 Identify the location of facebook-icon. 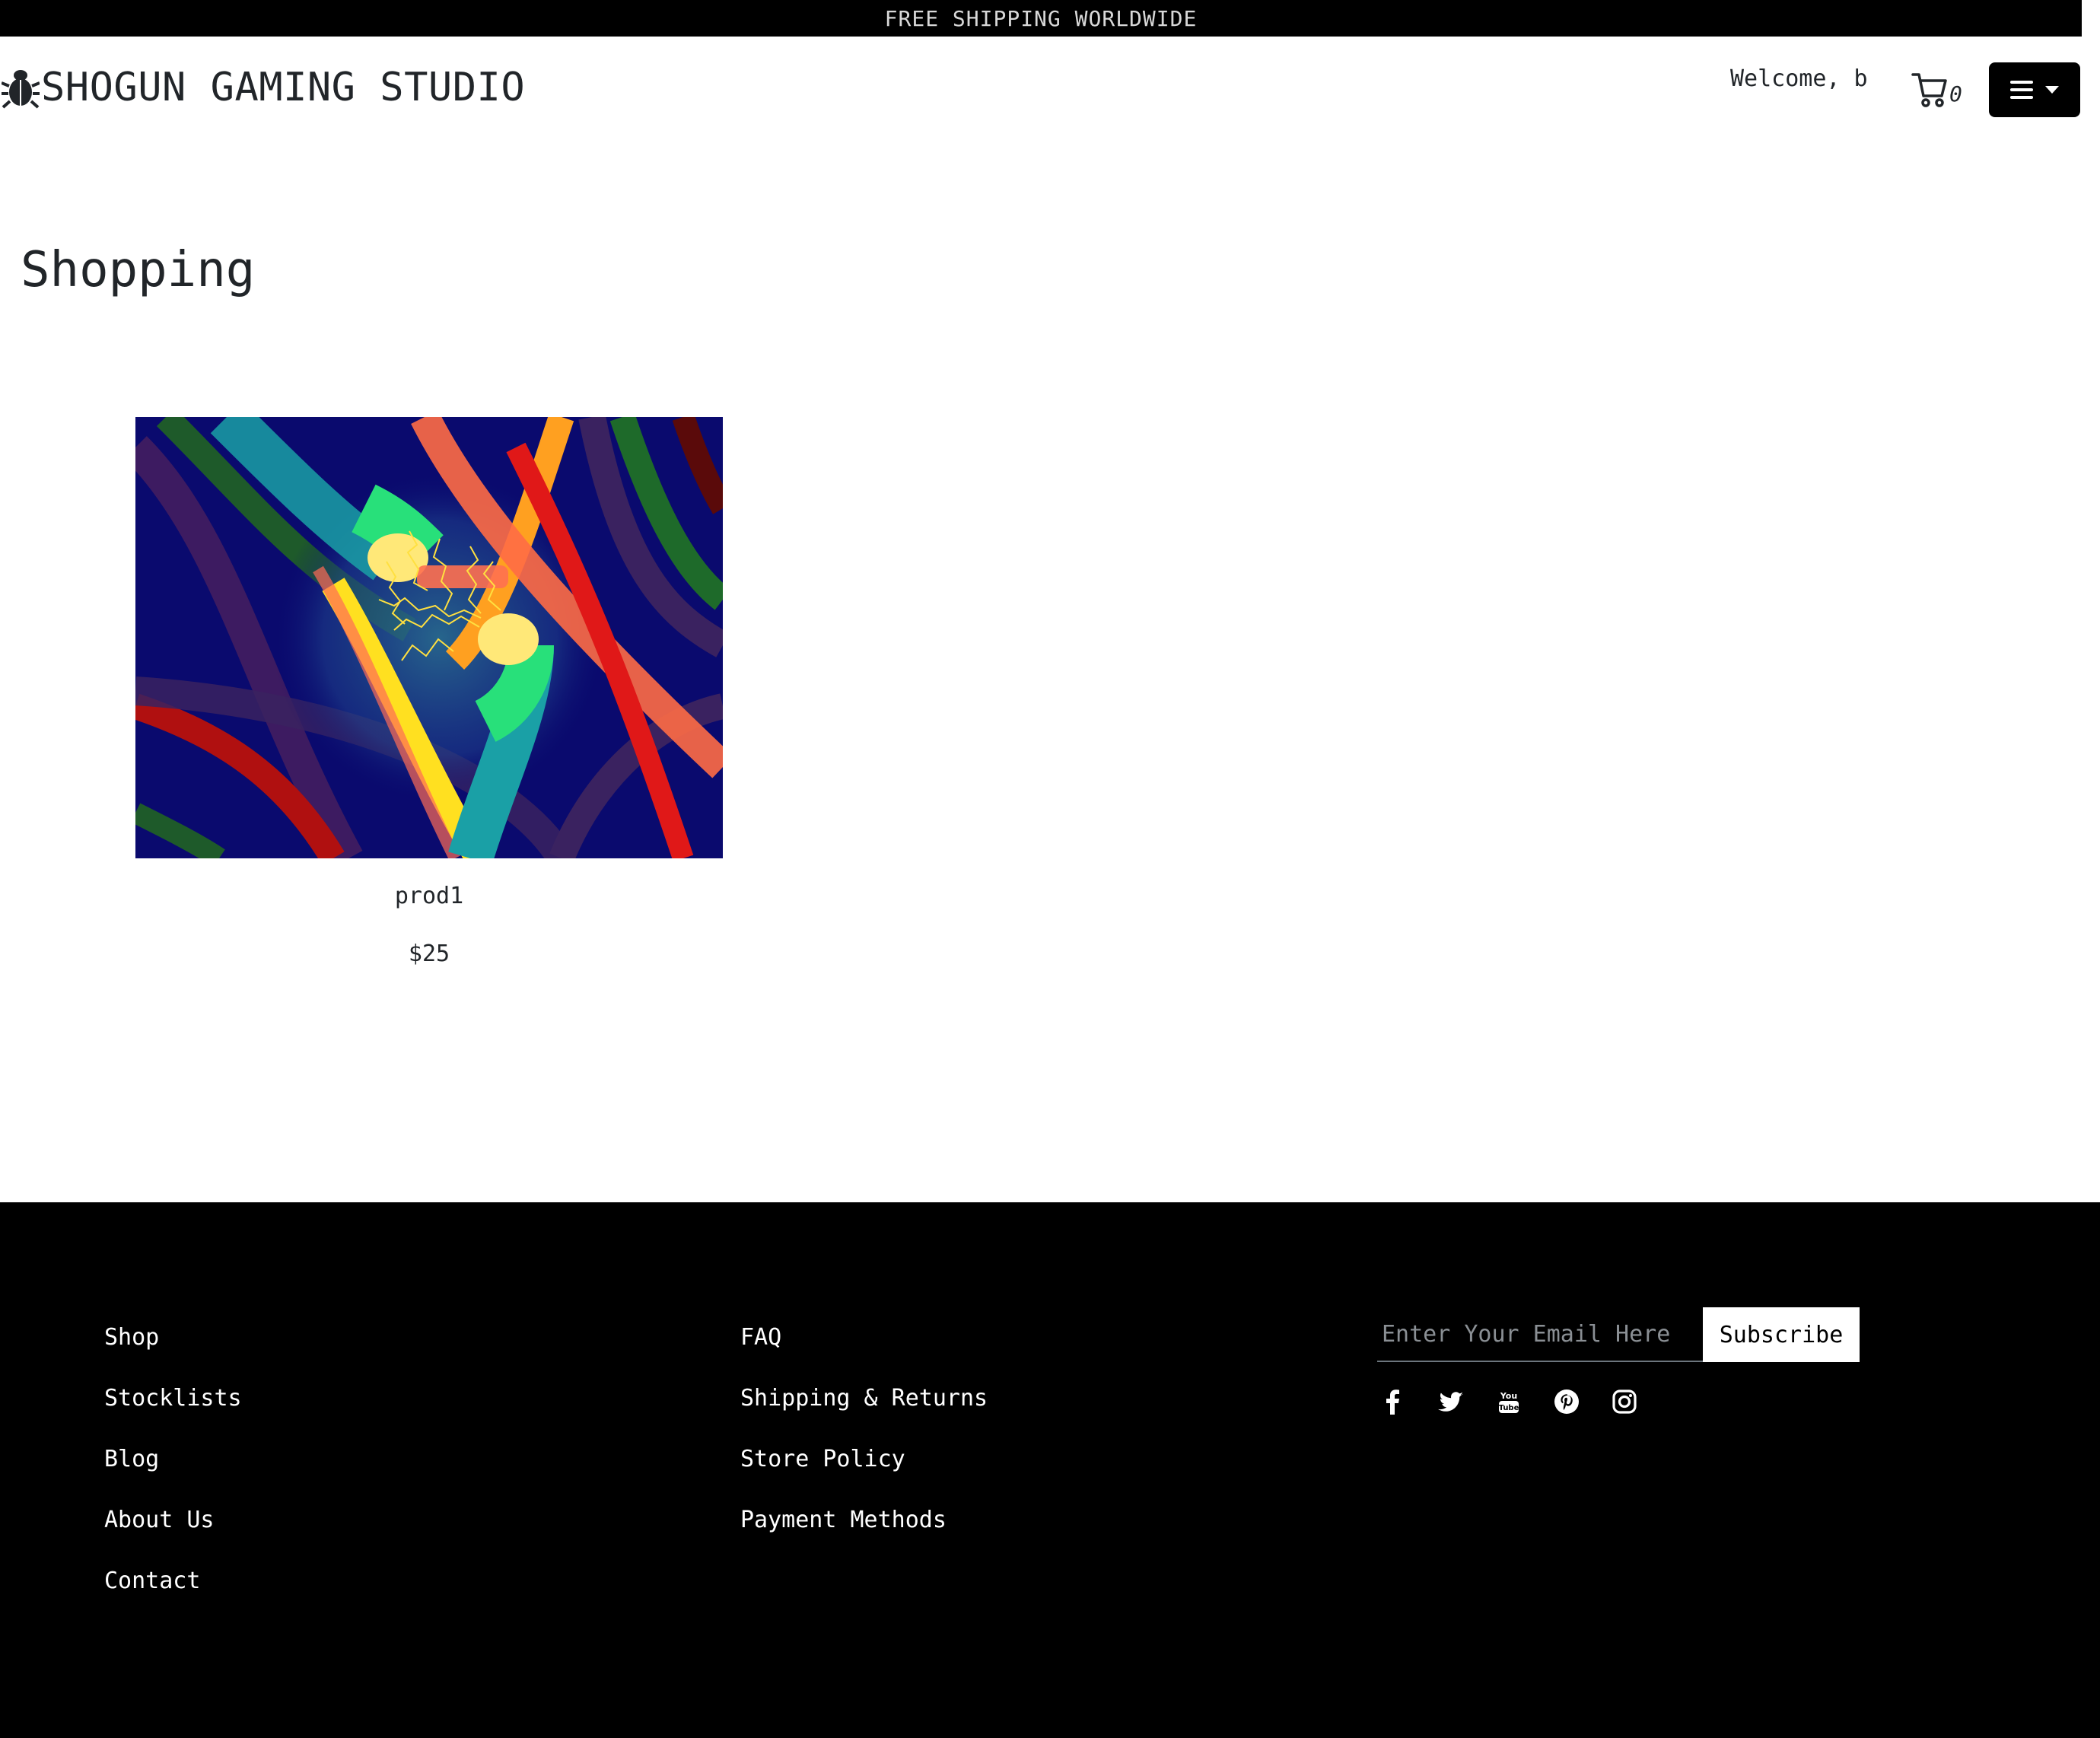
(1393, 1402).